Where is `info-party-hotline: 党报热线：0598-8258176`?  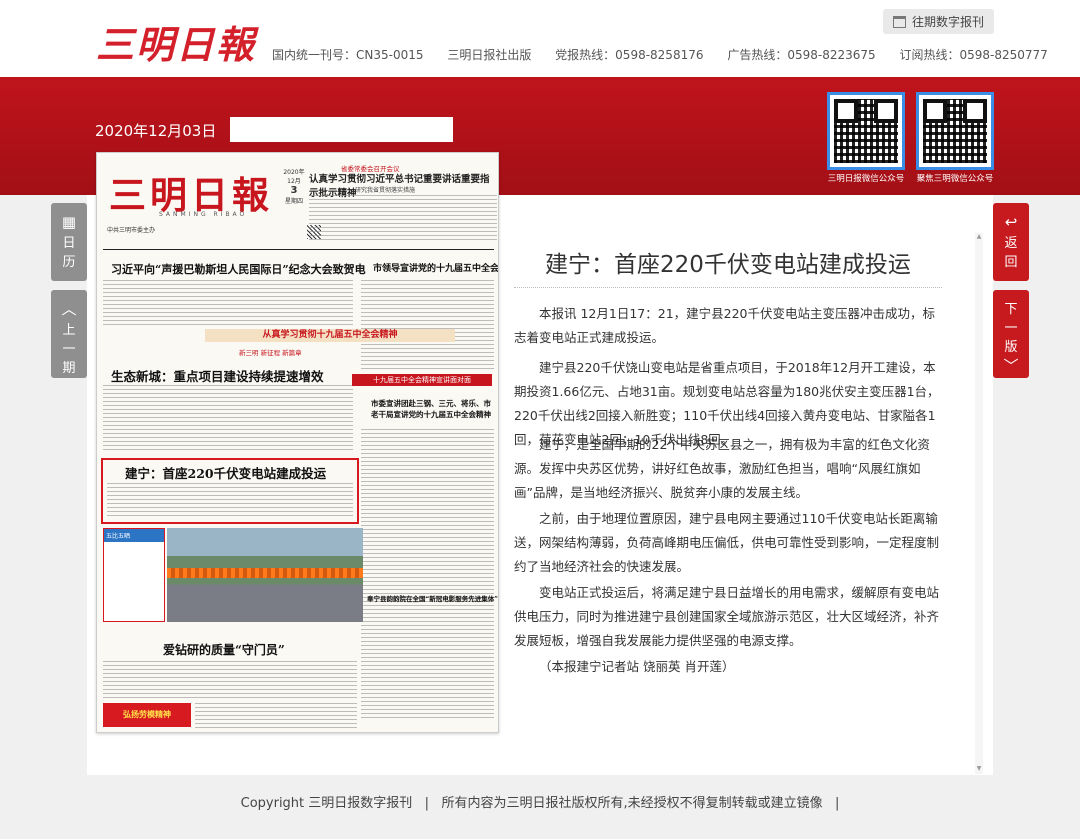
info-party-hotline: 党报热线：0598-8258176 is located at coordinates (629, 55).